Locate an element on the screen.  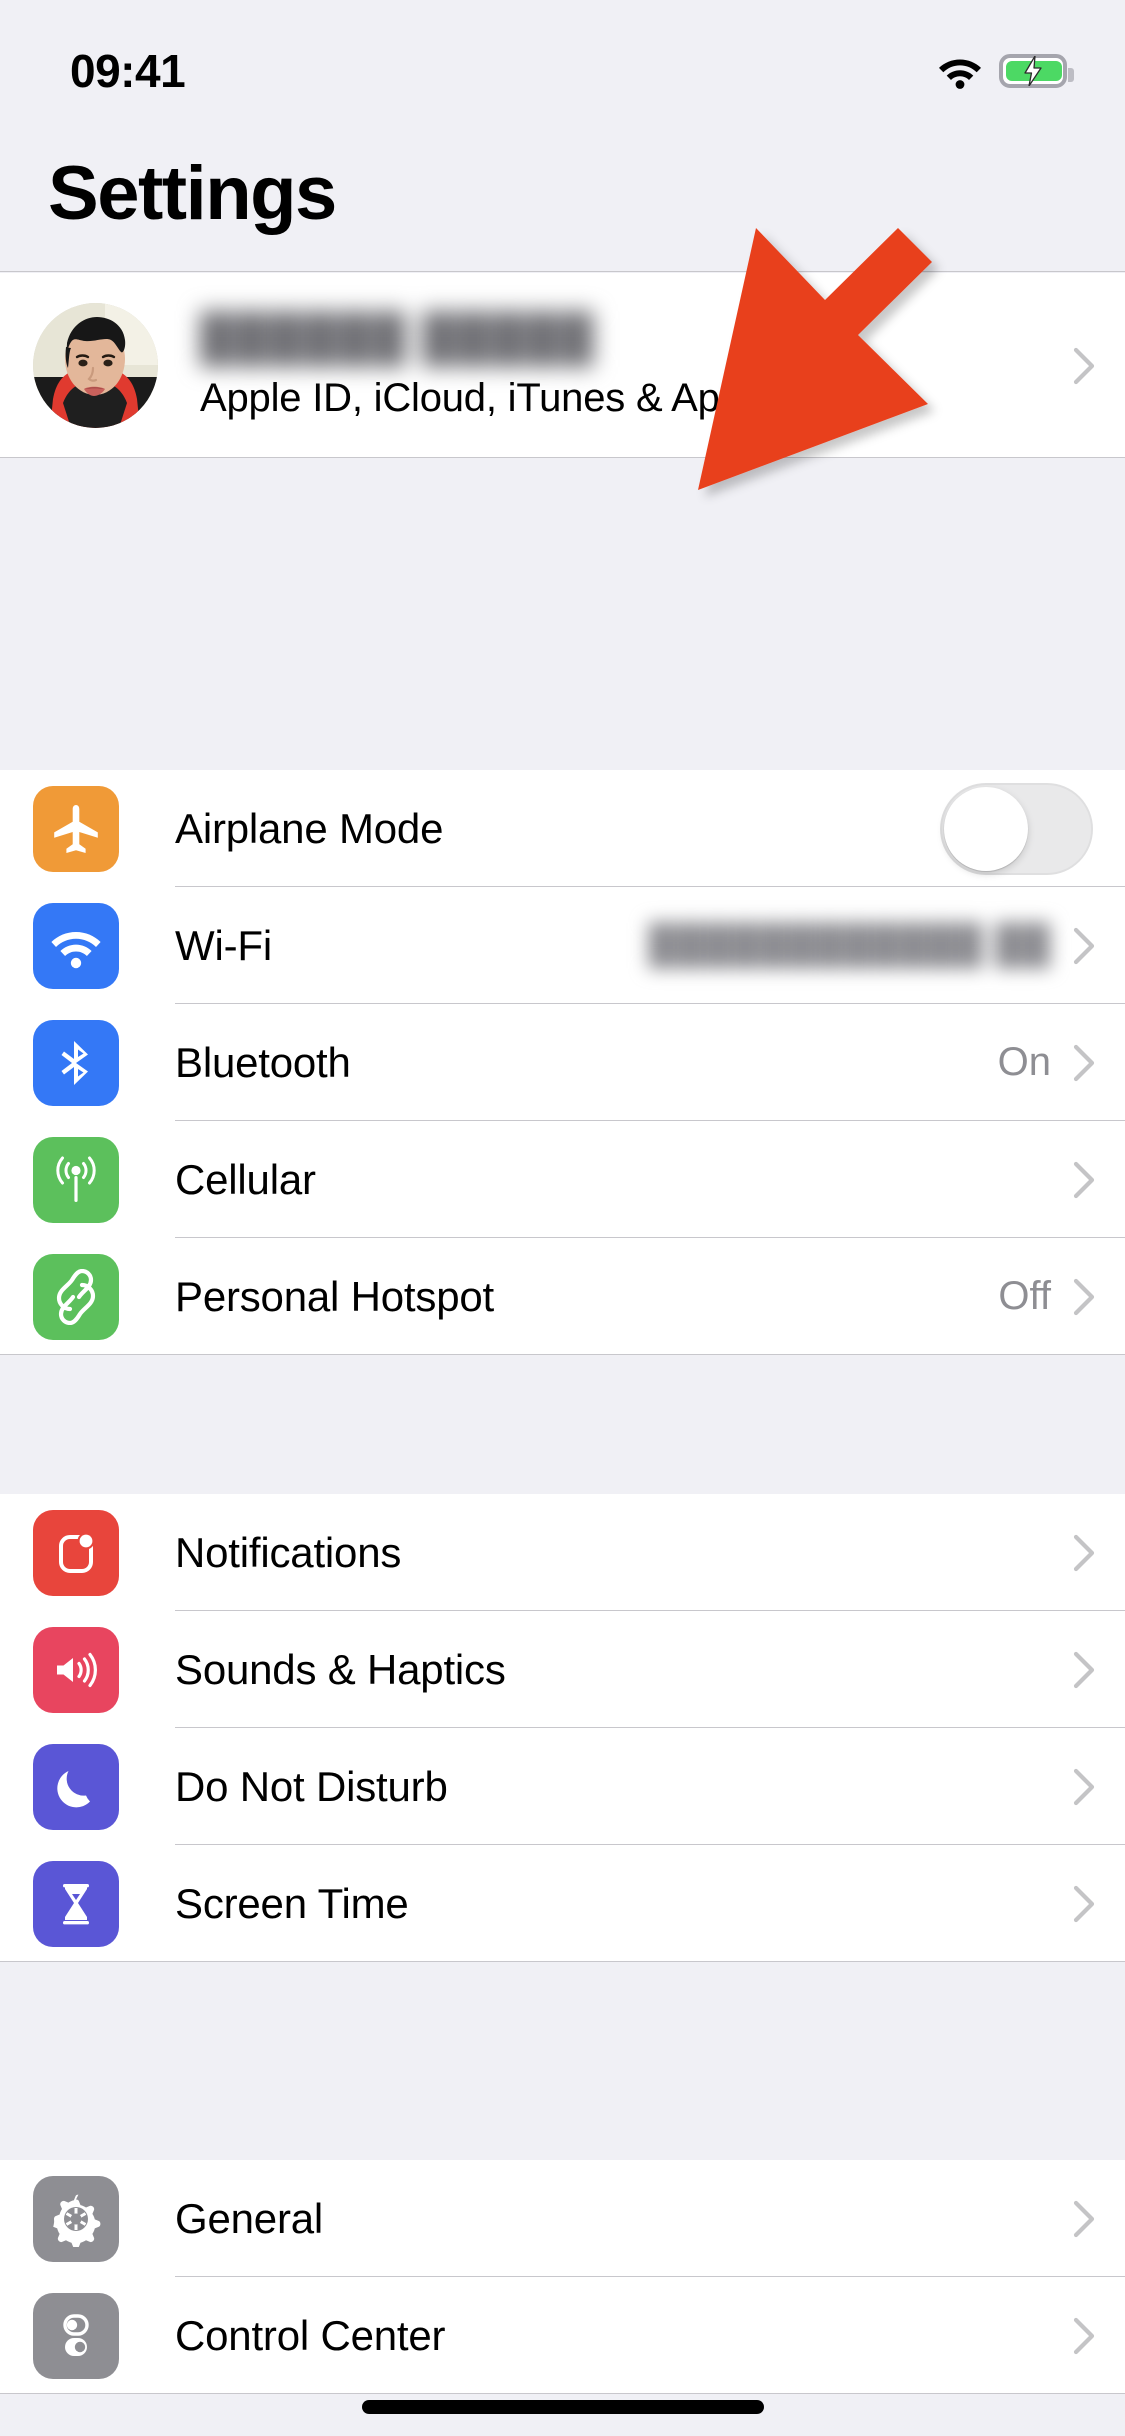
avatar is located at coordinates (95, 365).